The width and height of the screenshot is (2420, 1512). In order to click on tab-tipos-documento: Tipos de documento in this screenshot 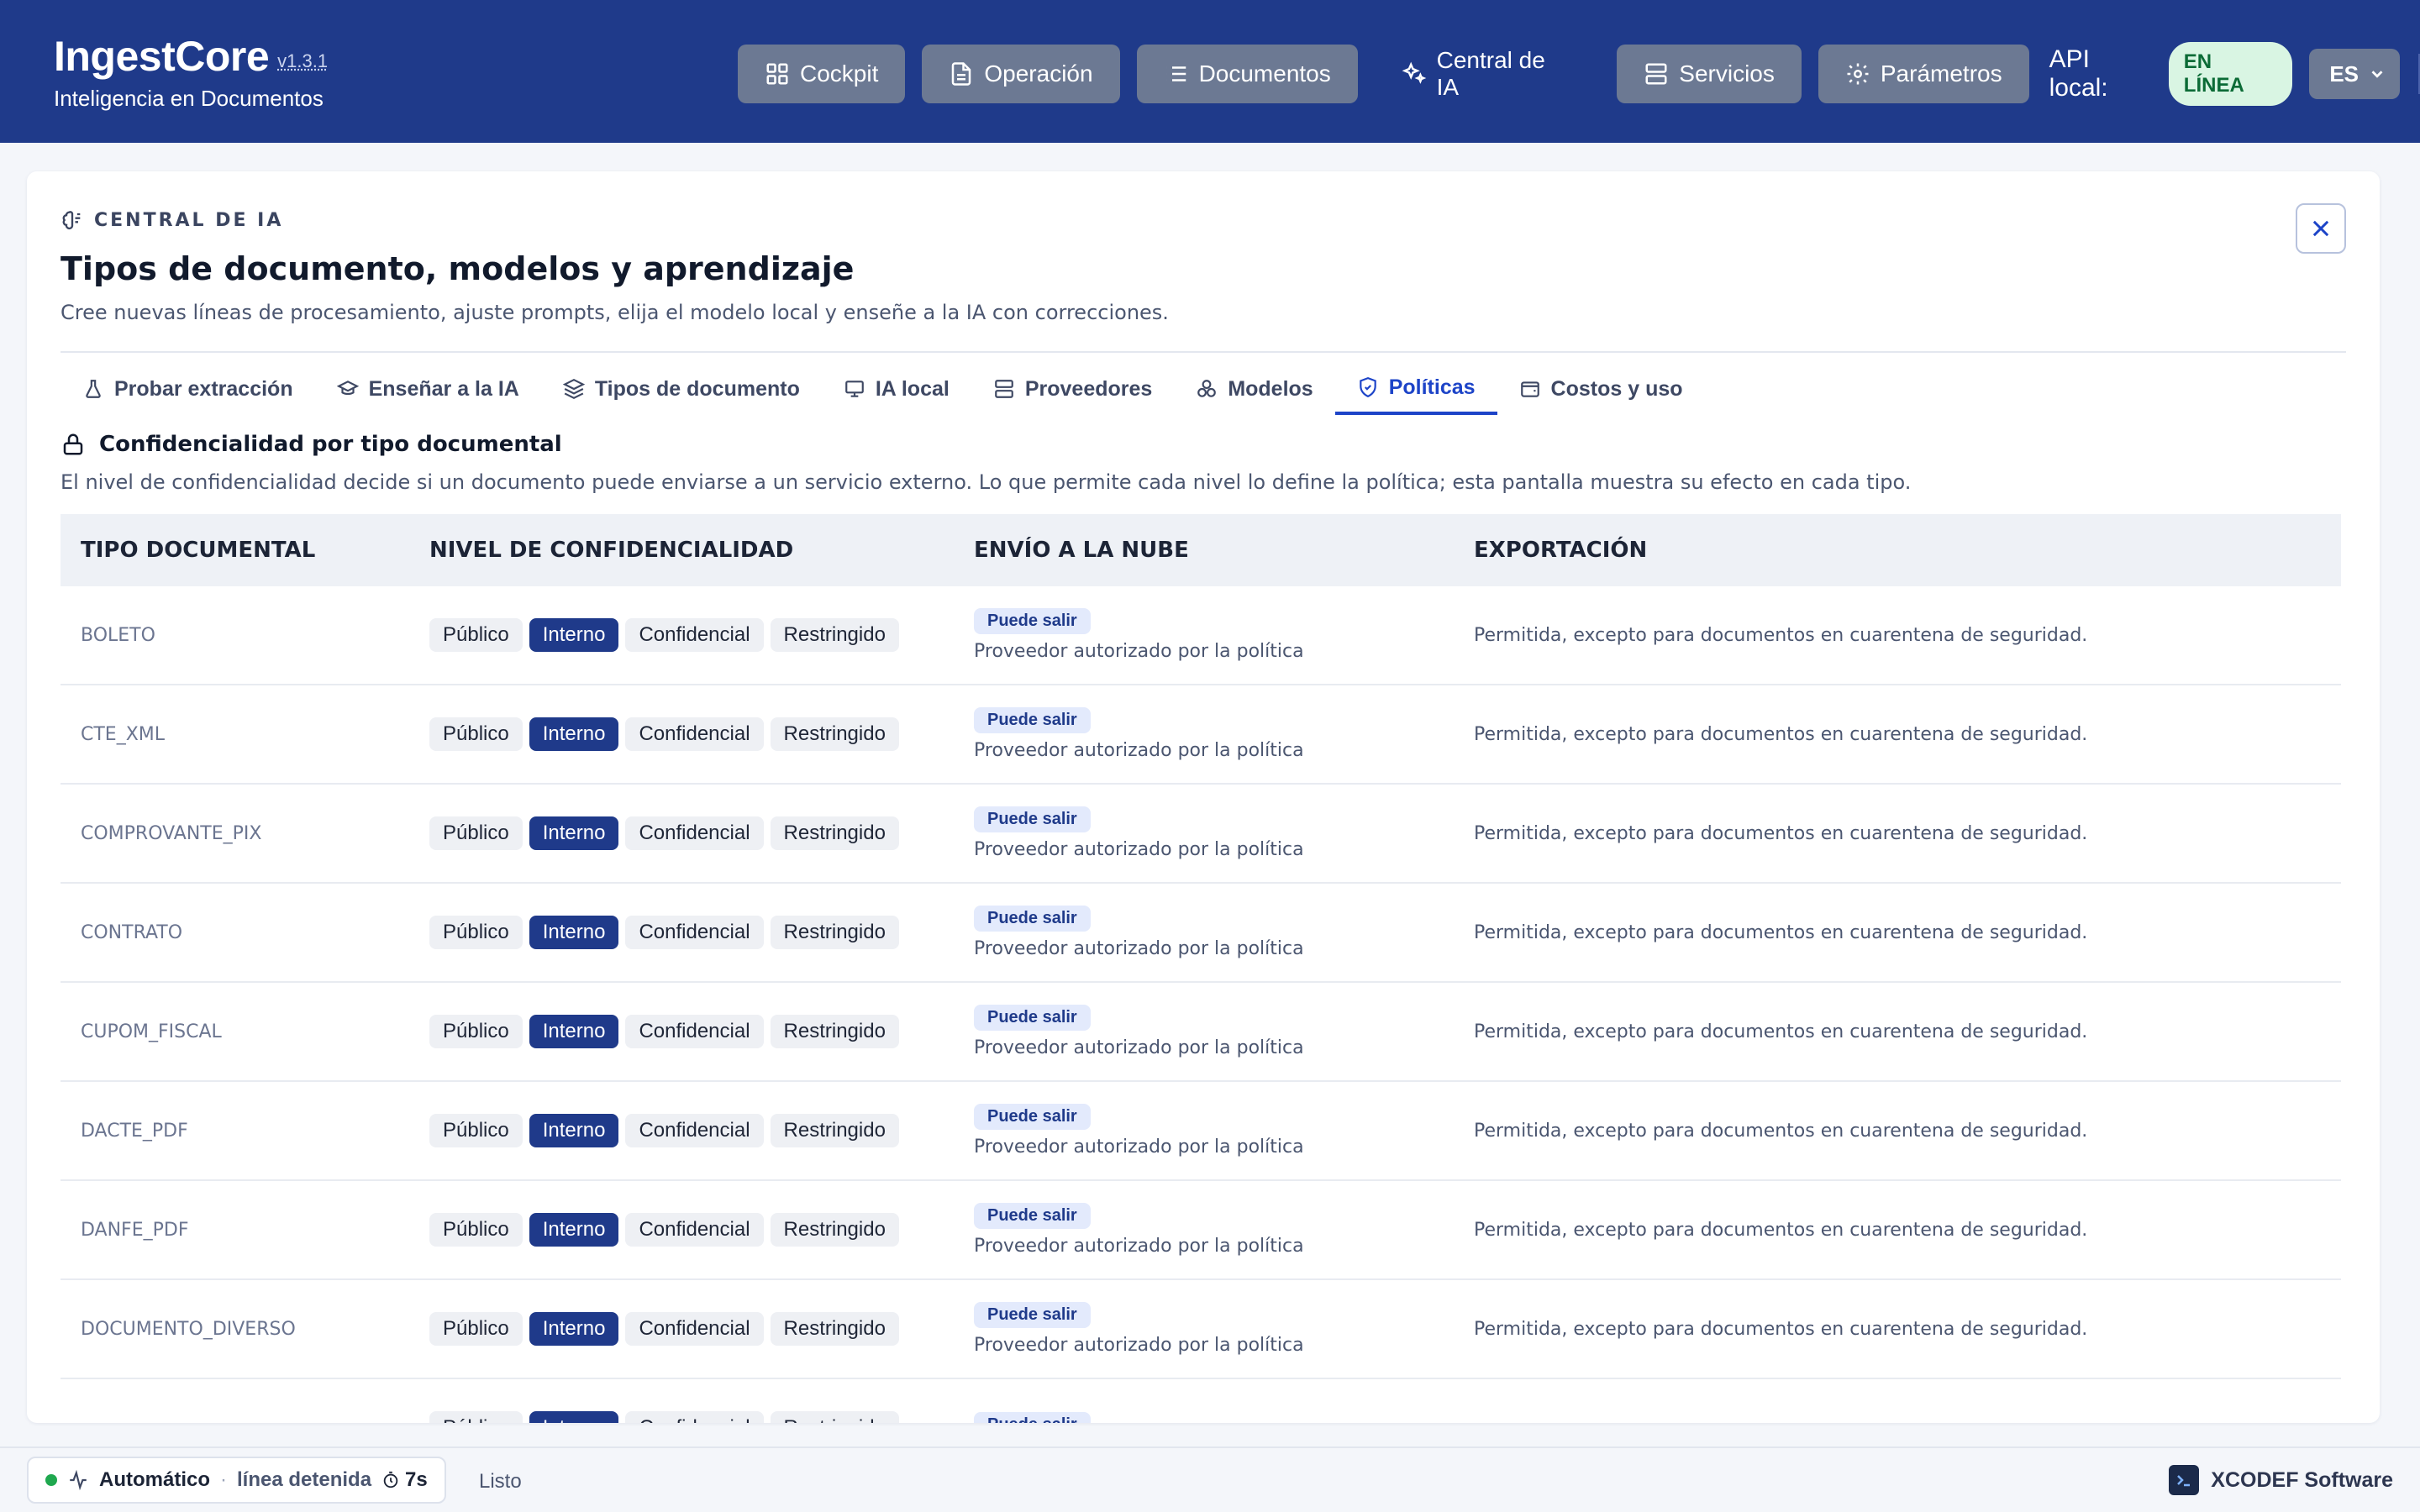, I will do `click(681, 389)`.